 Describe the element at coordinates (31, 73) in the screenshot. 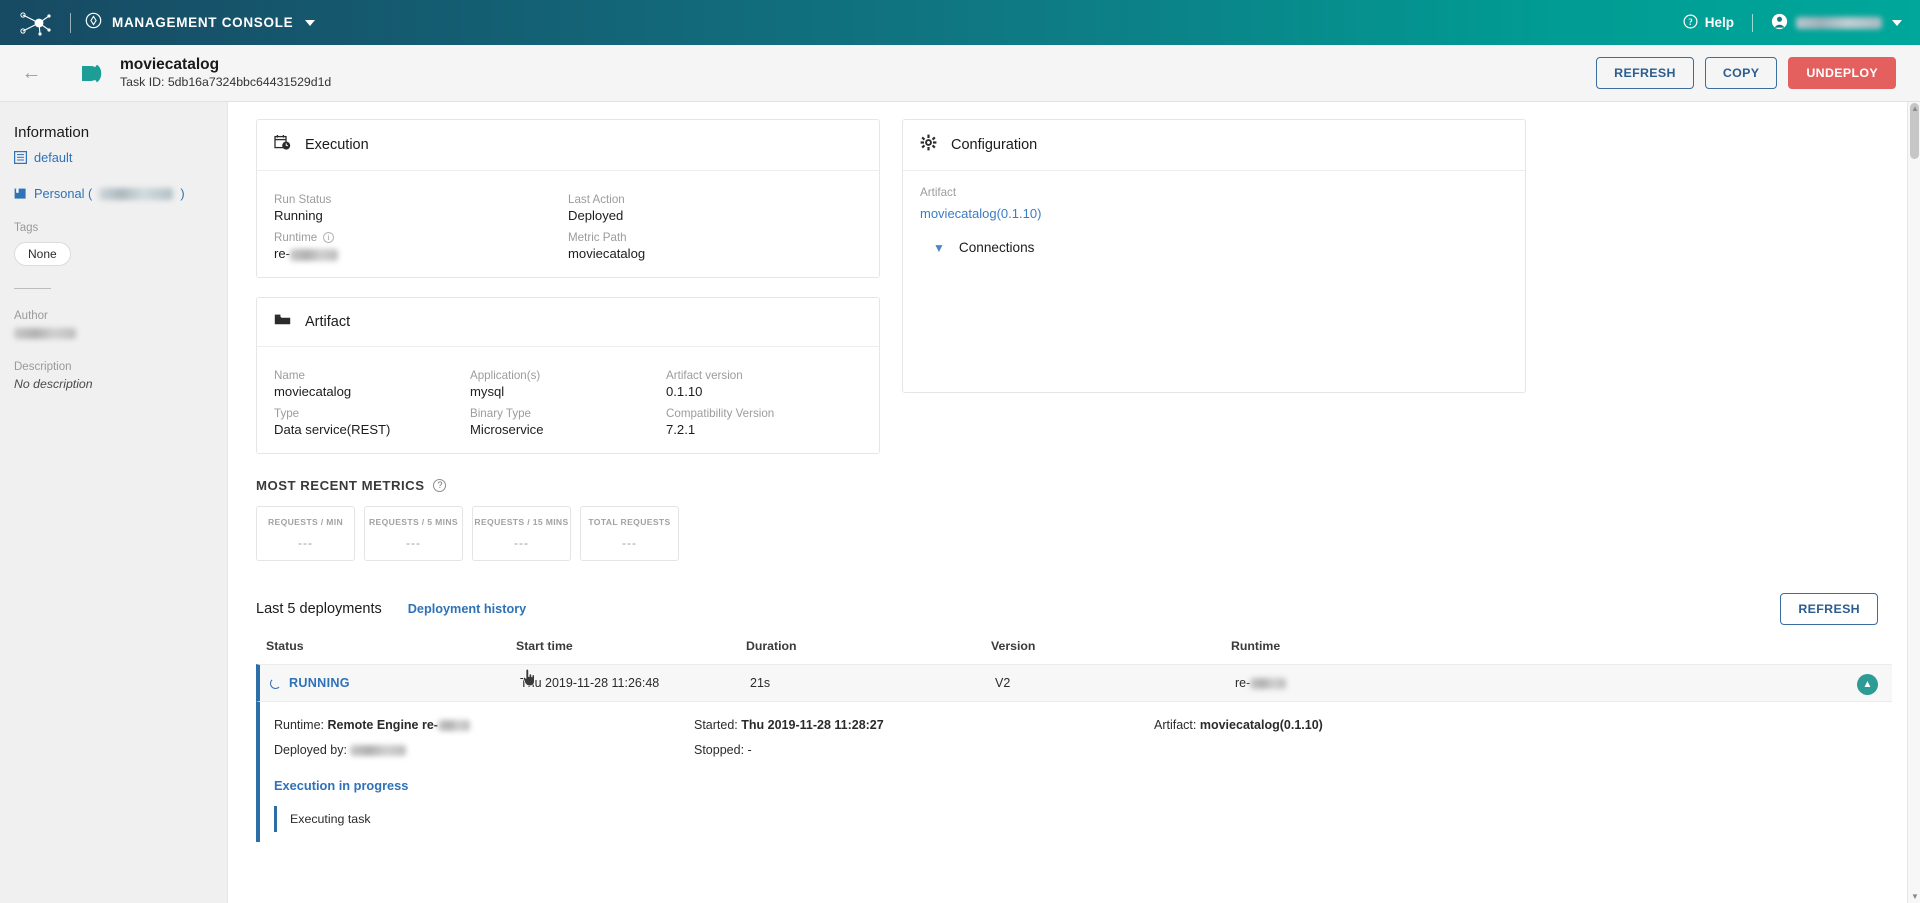

I see `back-button: ←` at that location.